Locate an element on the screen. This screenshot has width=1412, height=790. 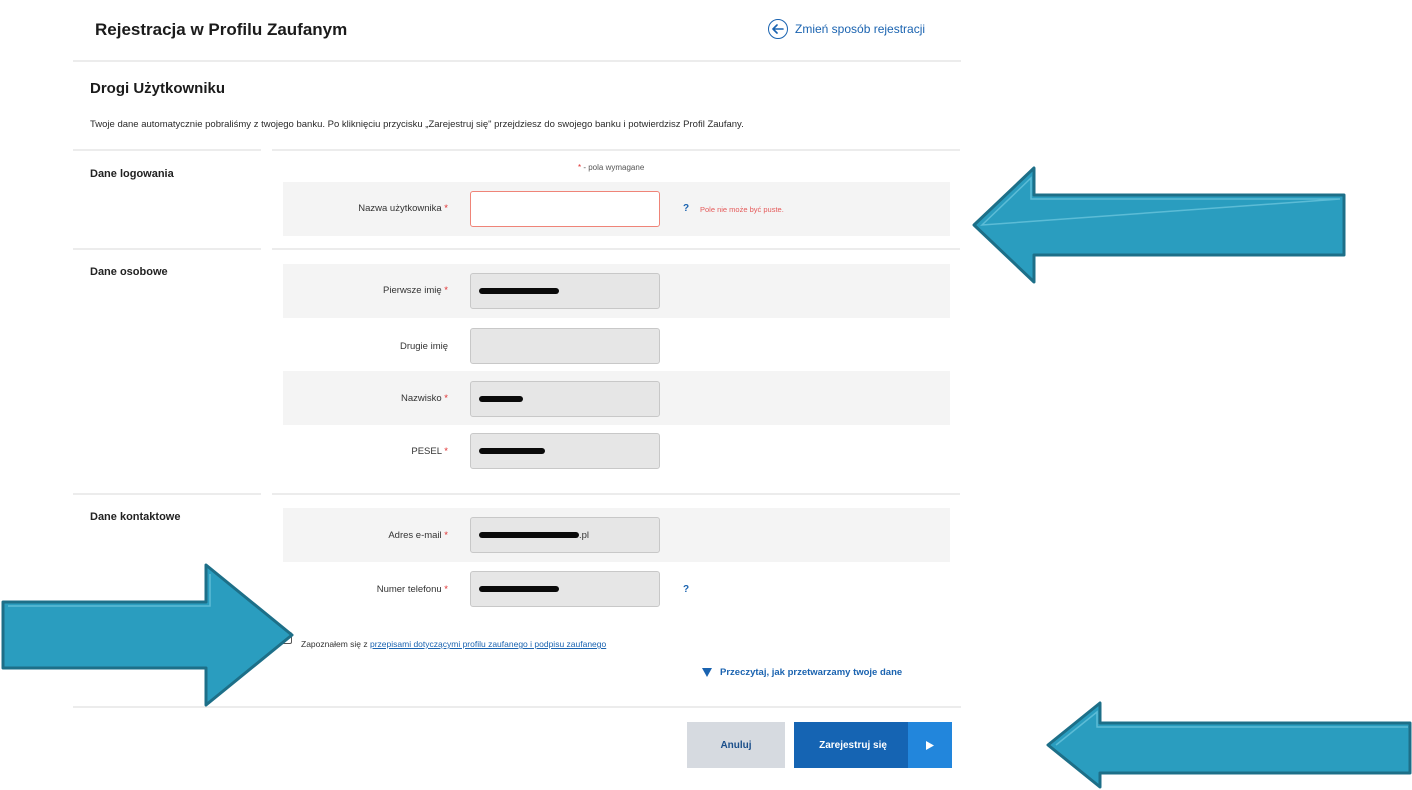
annotation-arrow-register is located at coordinates (1229, 745).